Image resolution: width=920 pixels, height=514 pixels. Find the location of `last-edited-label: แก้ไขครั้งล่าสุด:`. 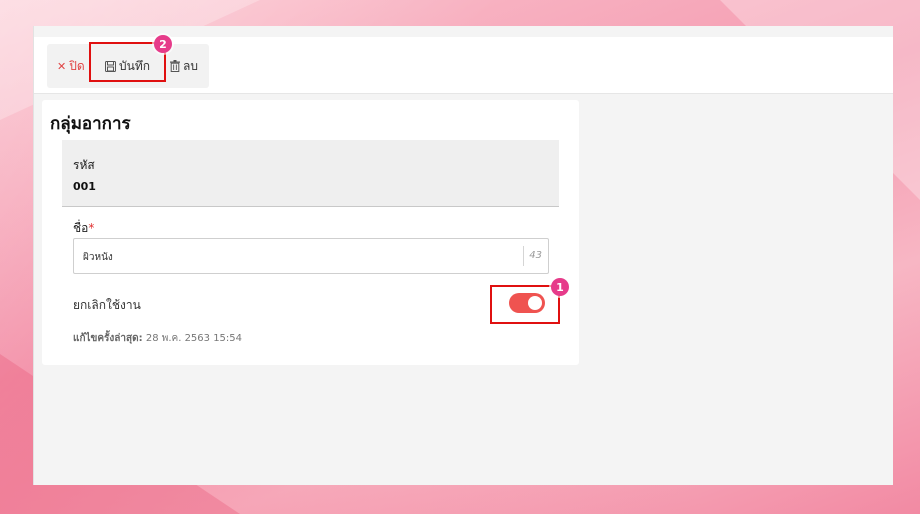

last-edited-label: แก้ไขครั้งล่าสุด: is located at coordinates (108, 338).